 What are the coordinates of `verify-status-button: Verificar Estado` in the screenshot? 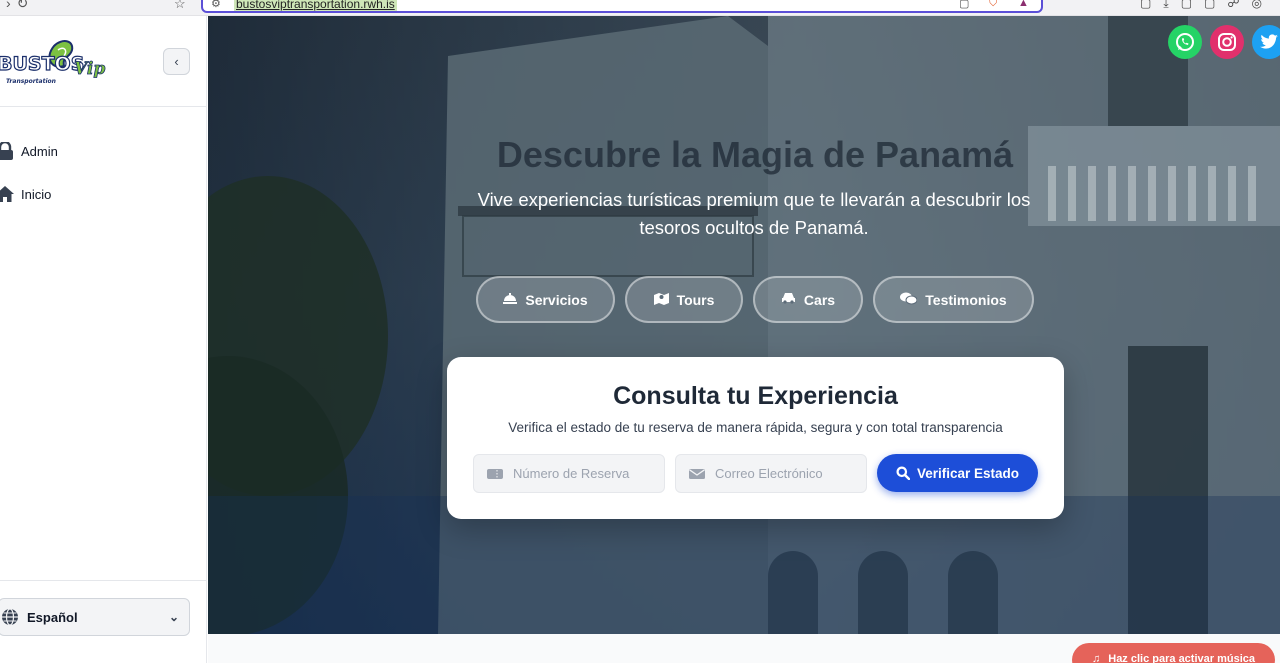 It's located at (957, 473).